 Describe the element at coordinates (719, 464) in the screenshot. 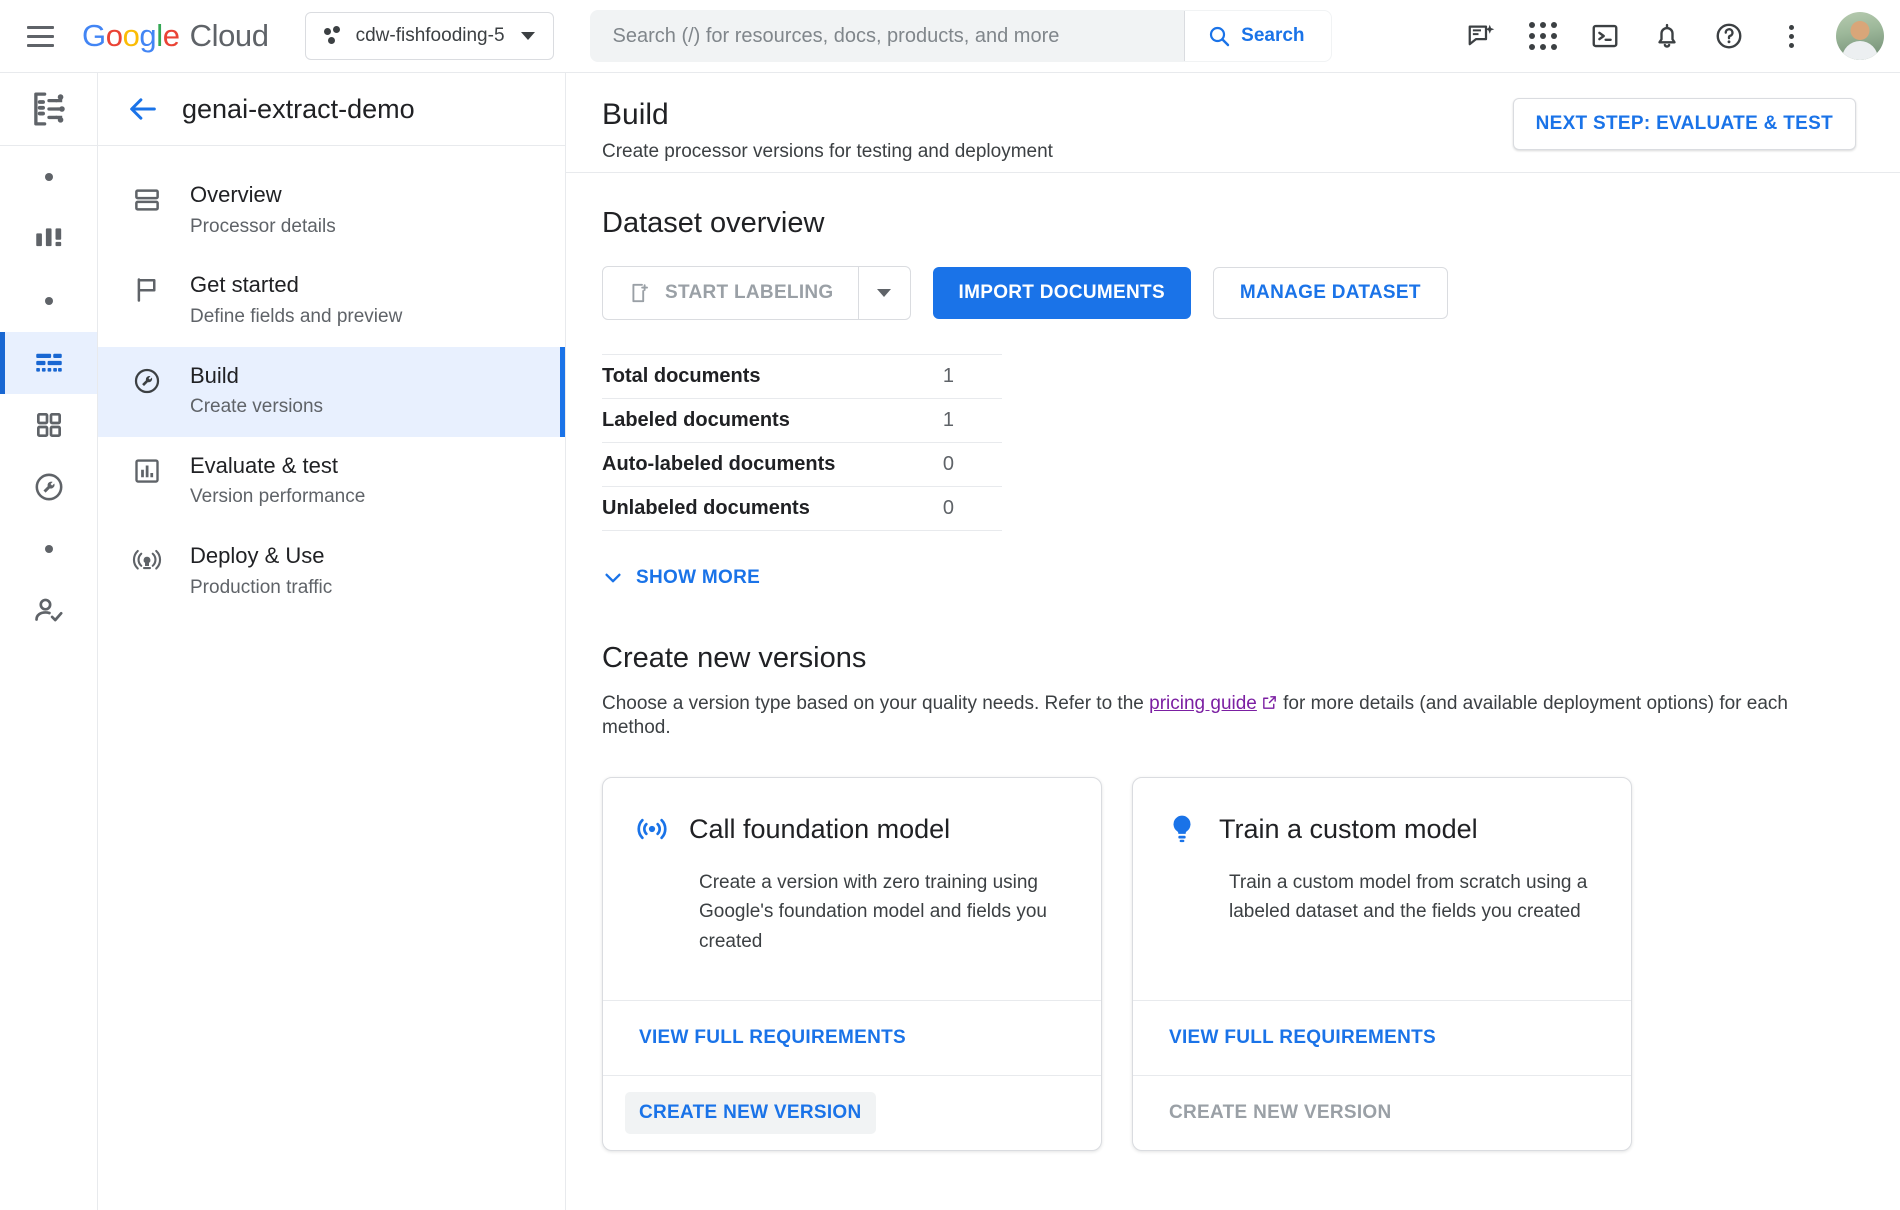

I see `stat-key: Auto-labeled documents` at that location.